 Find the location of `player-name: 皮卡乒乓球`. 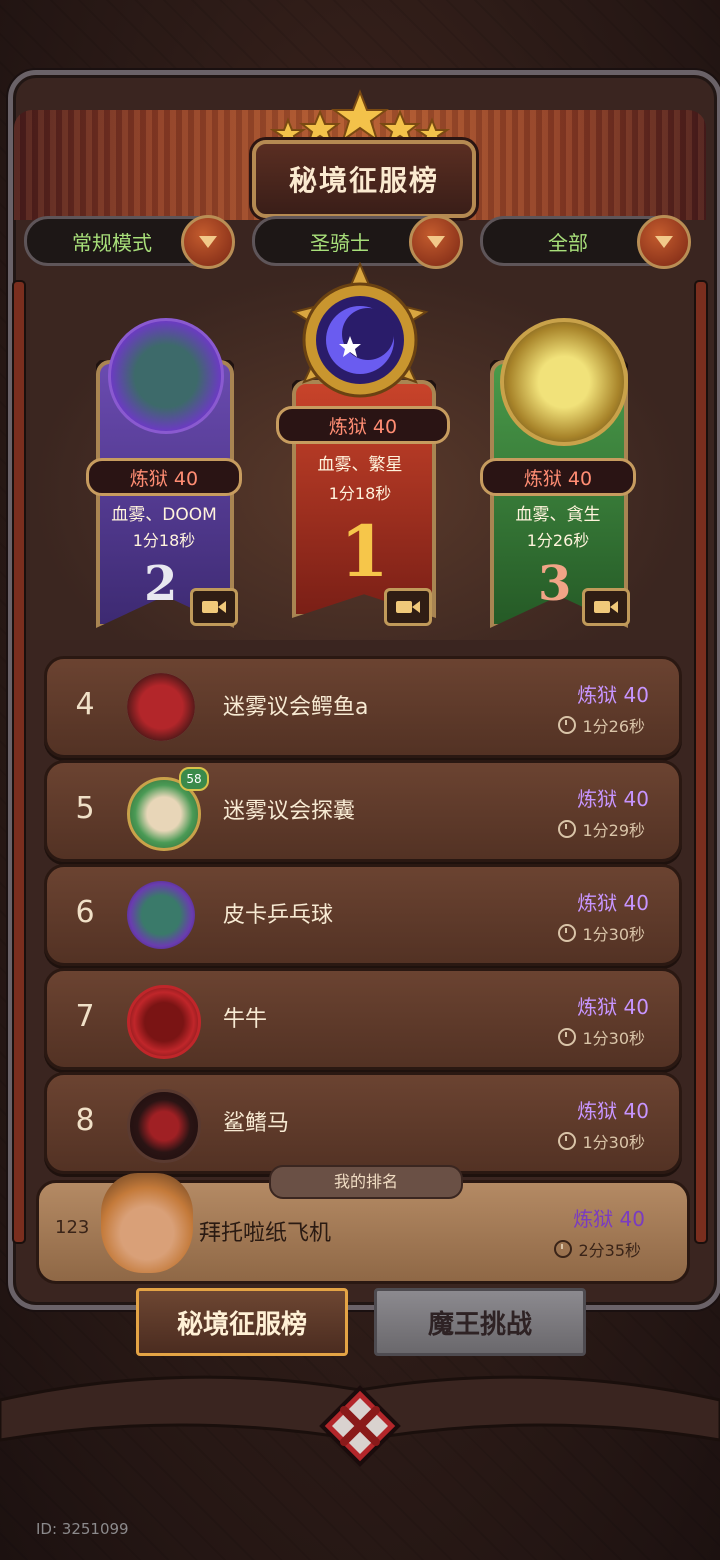

player-name: 皮卡乒乓球 is located at coordinates (278, 915).